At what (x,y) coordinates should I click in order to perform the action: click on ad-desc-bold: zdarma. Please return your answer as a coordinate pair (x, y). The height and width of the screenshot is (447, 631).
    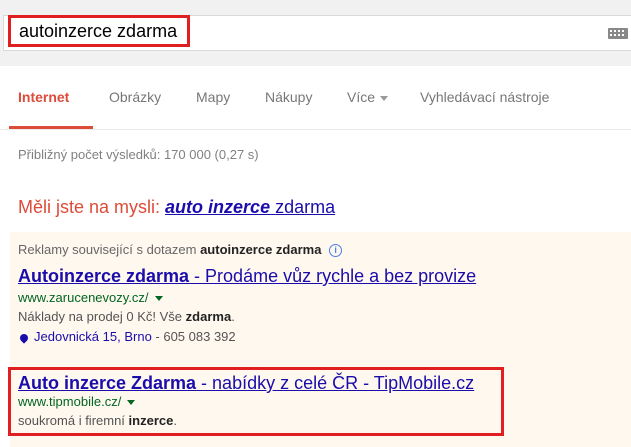
    Looking at the image, I should click on (208, 316).